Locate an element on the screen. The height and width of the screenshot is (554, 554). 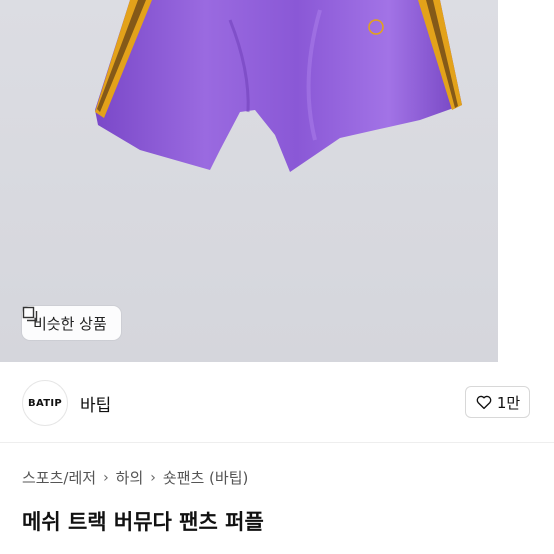
breadcrumb-item-category: 스포츠/레저 is located at coordinates (59, 477).